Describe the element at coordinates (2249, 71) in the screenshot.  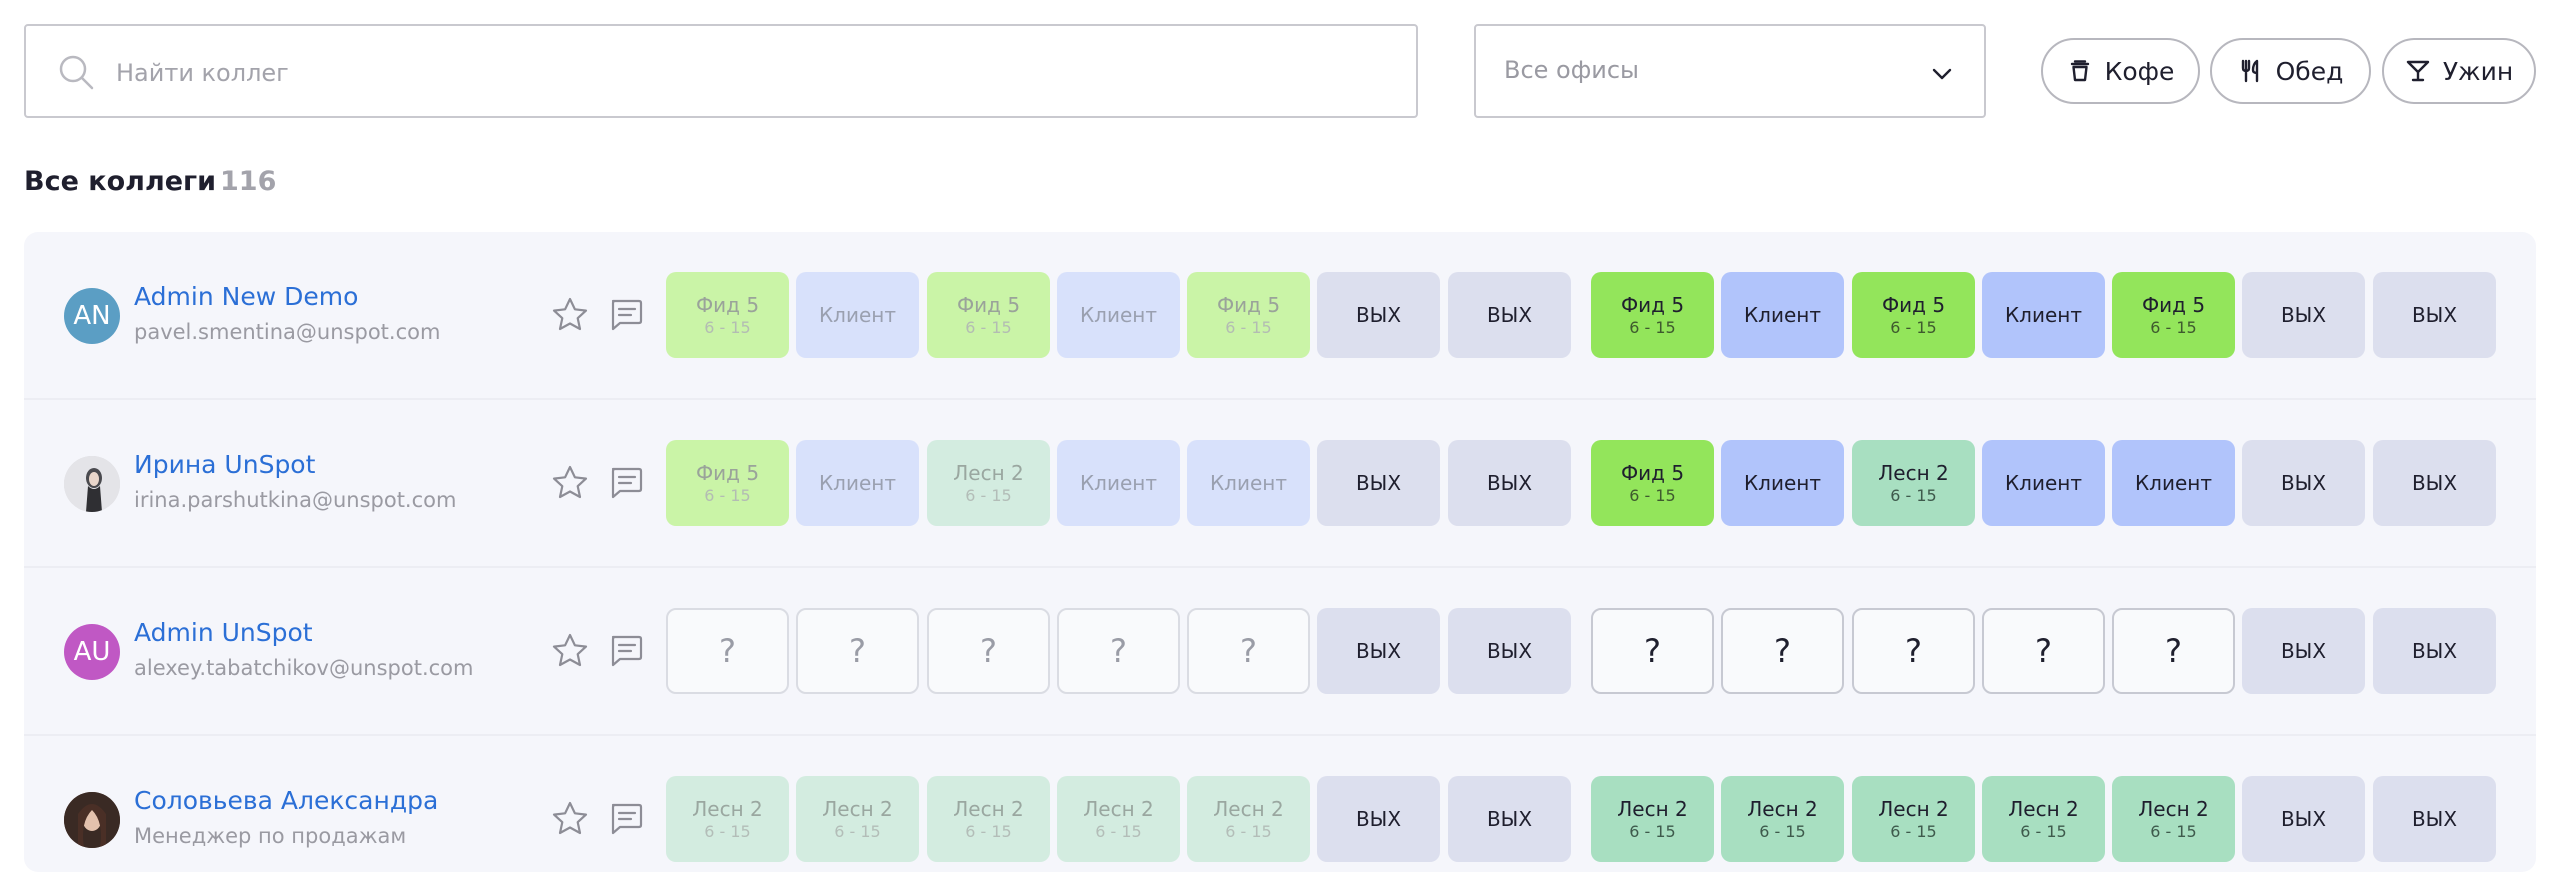
I see `fork-knife-icon` at that location.